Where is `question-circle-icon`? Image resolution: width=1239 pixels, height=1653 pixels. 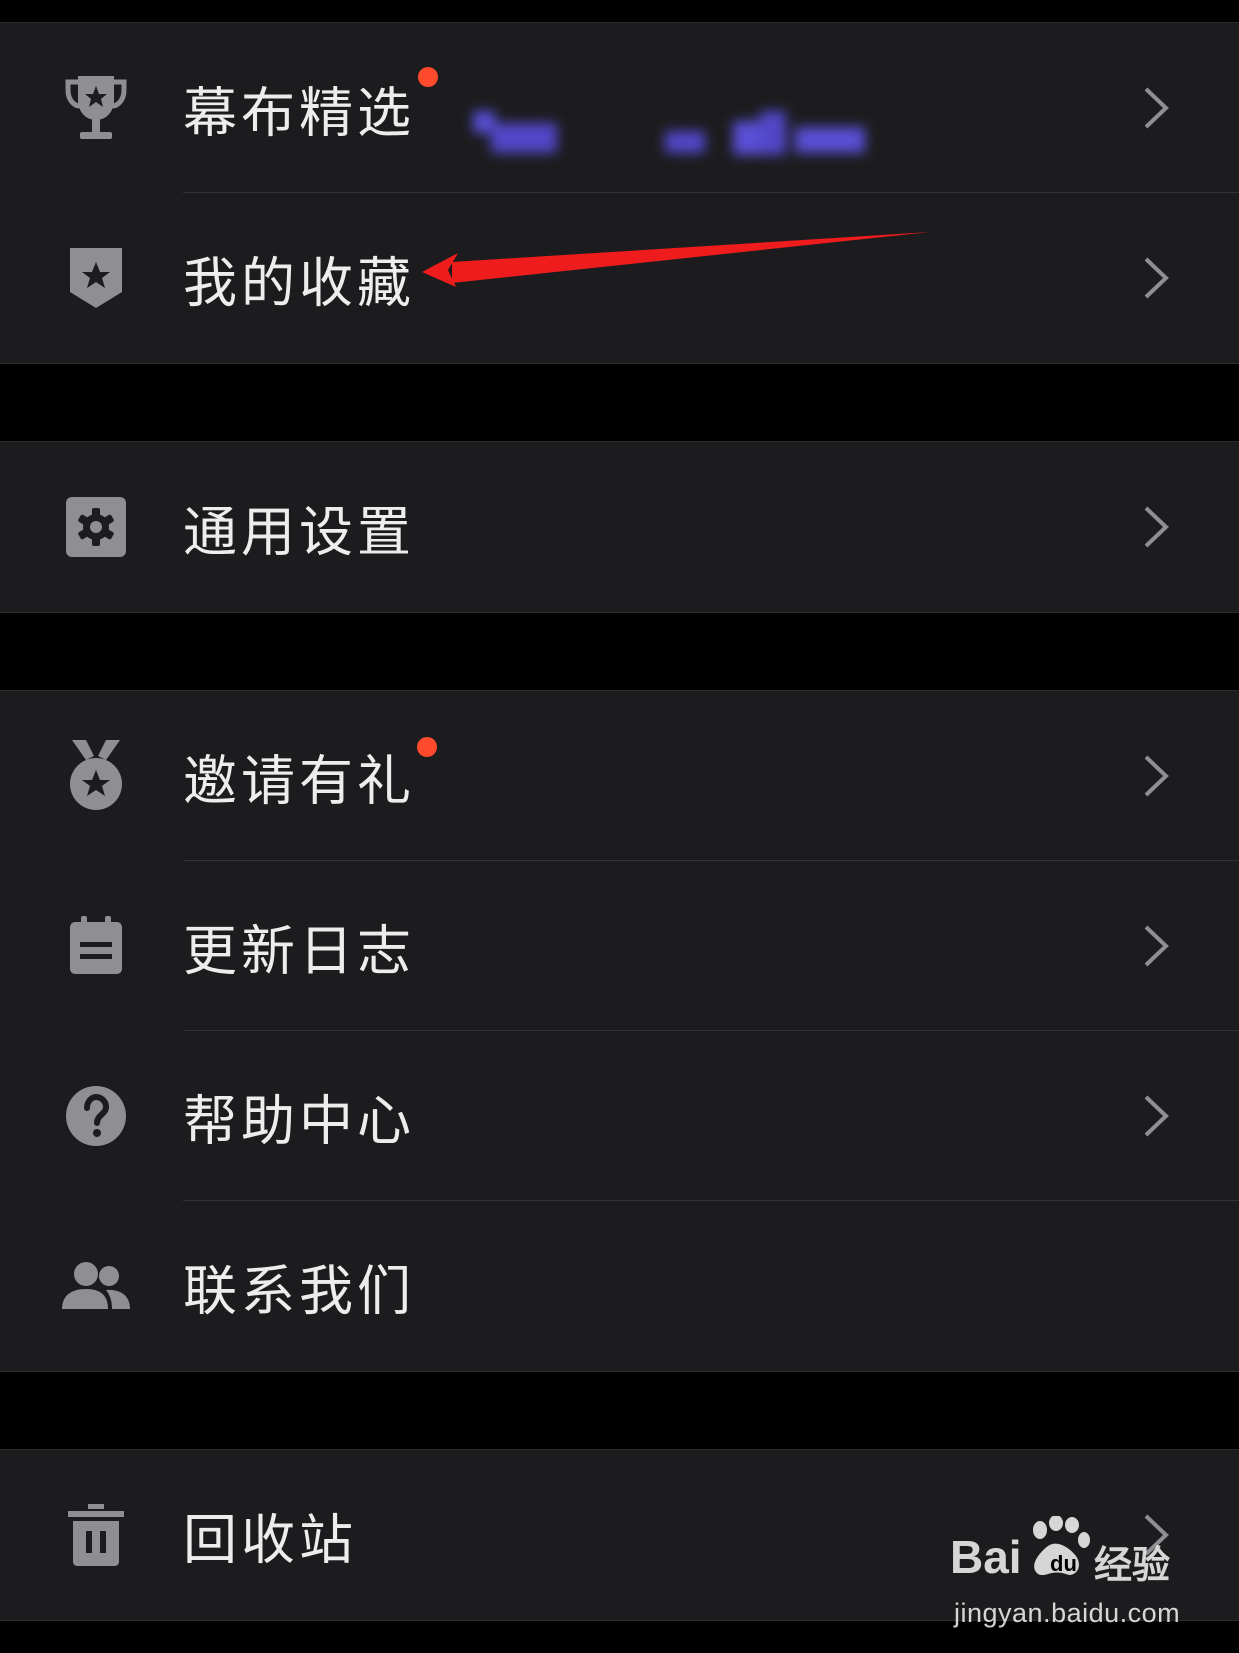 question-circle-icon is located at coordinates (96, 1116).